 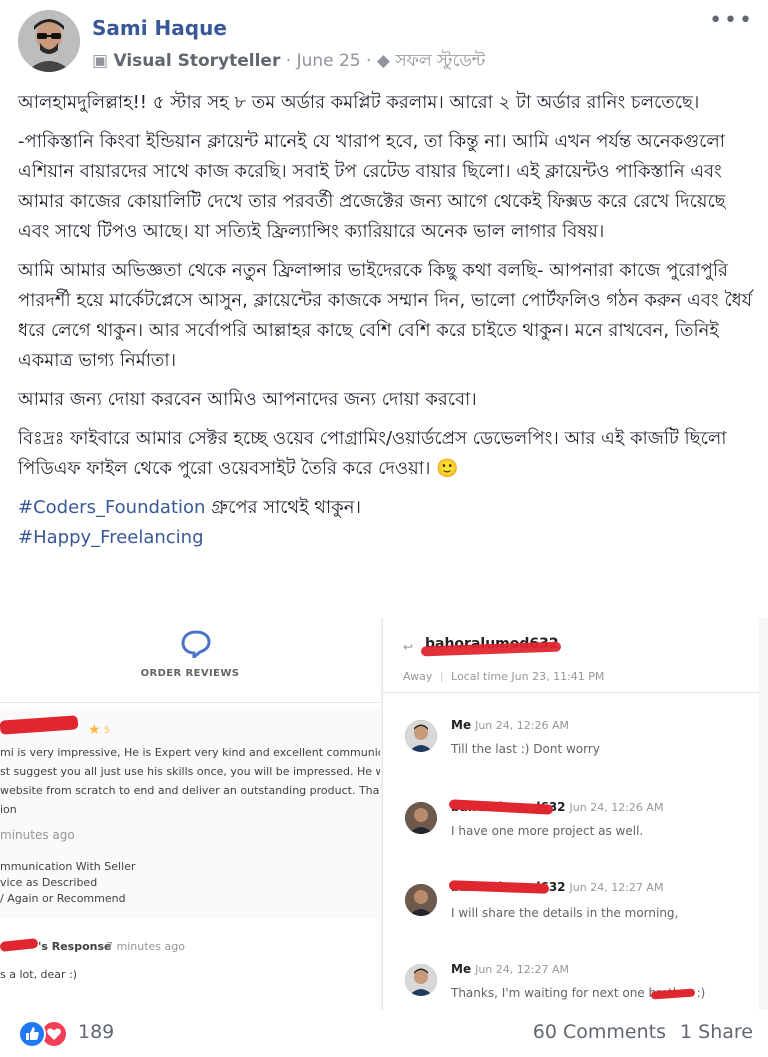 What do you see at coordinates (408, 647) in the screenshot?
I see `back-arrow-icon: ↩` at bounding box center [408, 647].